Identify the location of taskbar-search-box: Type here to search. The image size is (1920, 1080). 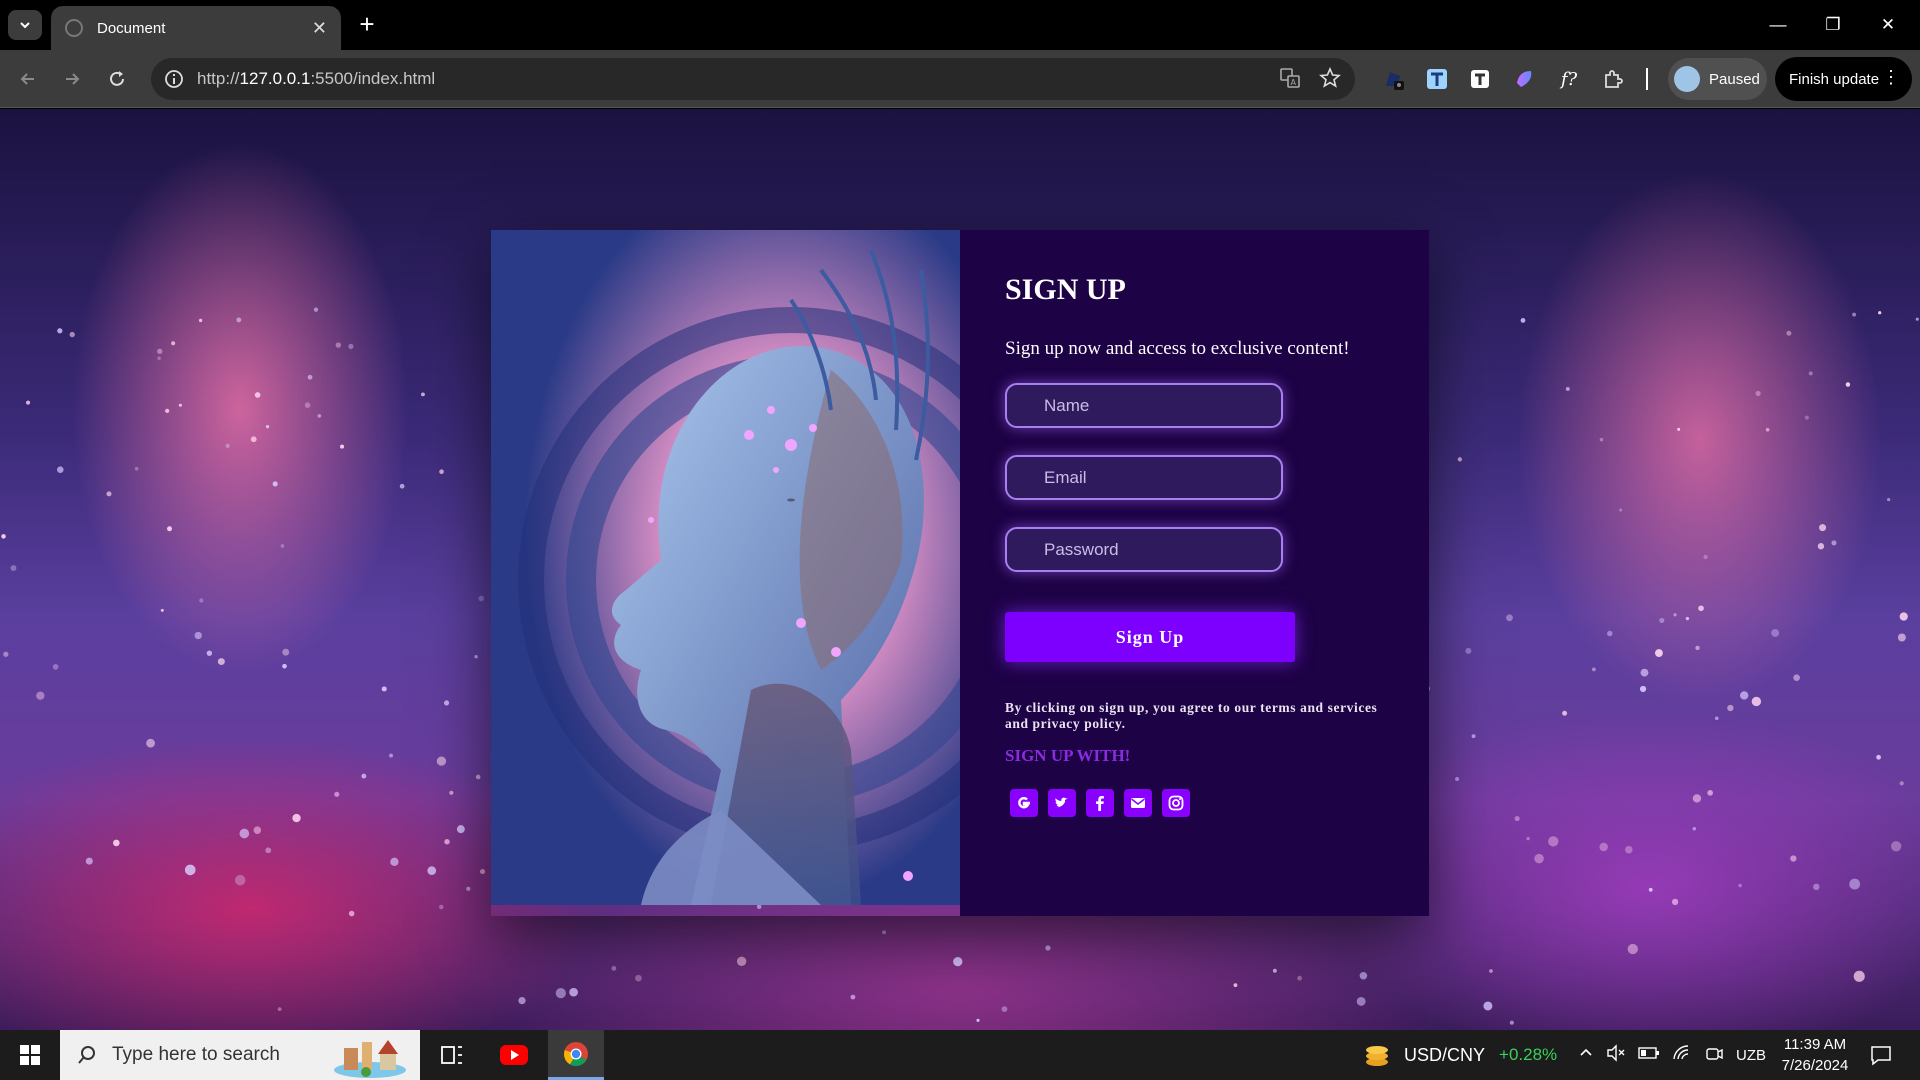
(240, 1055).